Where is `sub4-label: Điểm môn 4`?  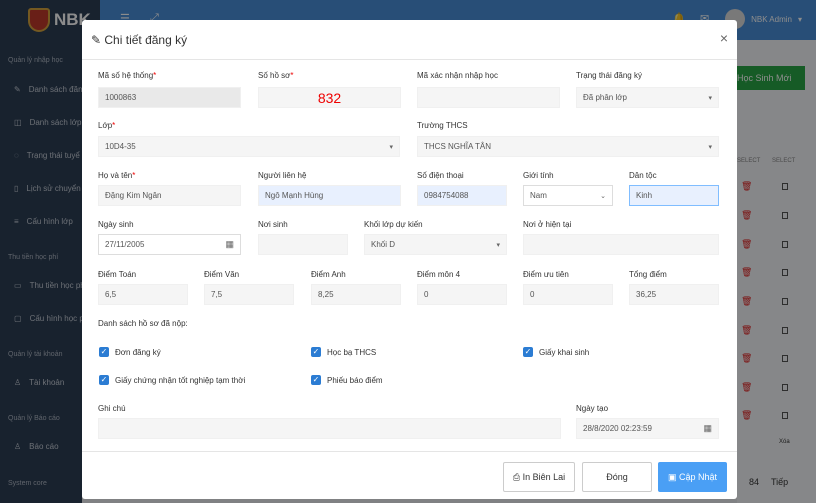
sub4-label: Điểm môn 4 is located at coordinates (439, 274).